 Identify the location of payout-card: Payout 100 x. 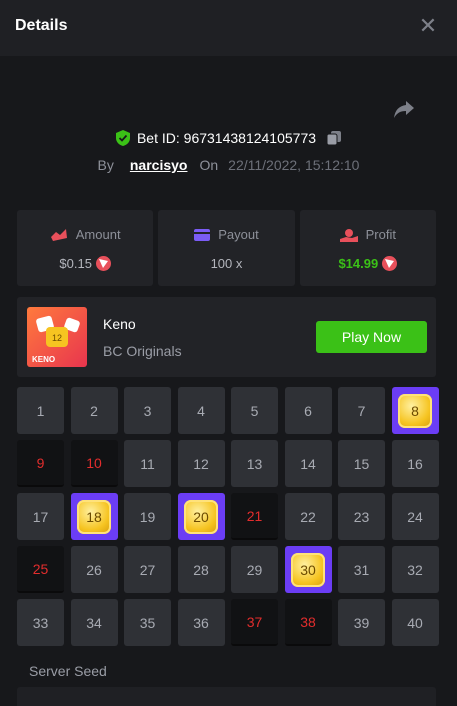
(226, 248).